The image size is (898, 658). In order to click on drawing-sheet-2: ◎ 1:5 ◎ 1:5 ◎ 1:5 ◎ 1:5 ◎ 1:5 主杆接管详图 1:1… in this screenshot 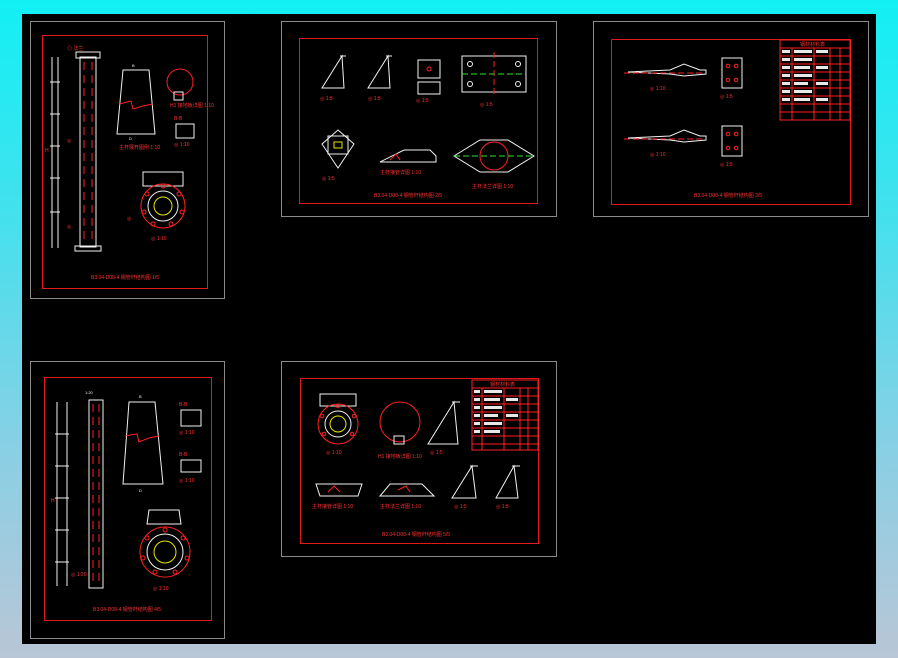, I will do `click(419, 119)`.